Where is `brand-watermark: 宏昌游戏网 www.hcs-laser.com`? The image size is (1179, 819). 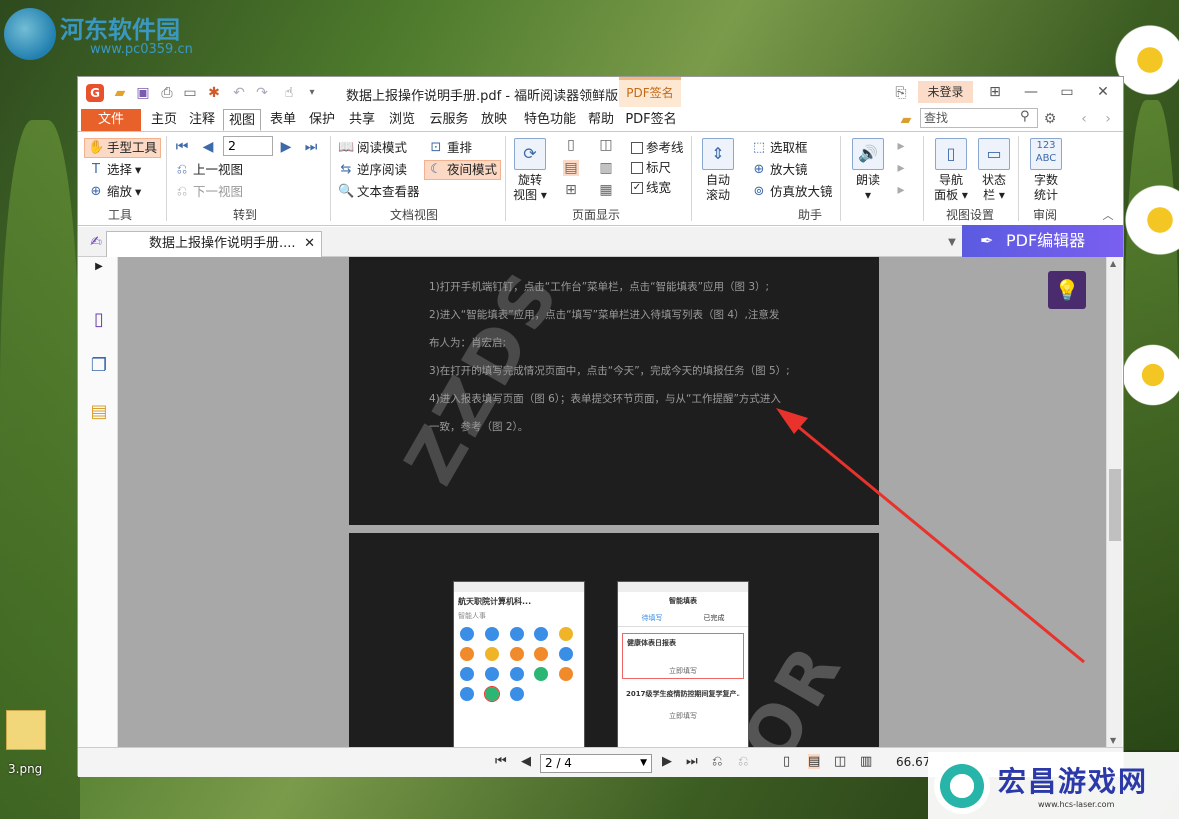
brand-watermark: 宏昌游戏网 www.hcs-laser.com is located at coordinates (1053, 785).